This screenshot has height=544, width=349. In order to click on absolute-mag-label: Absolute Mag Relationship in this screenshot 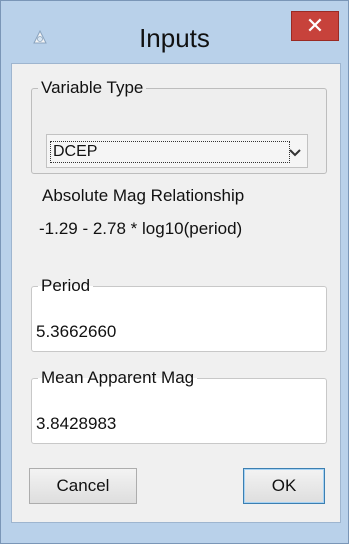, I will do `click(143, 195)`.